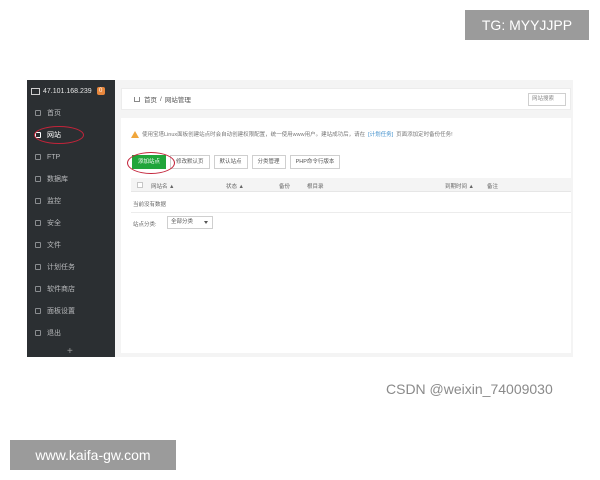 This screenshot has height=480, width=600. What do you see at coordinates (380, 134) in the screenshot?
I see `cron-link: [计划任务]` at bounding box center [380, 134].